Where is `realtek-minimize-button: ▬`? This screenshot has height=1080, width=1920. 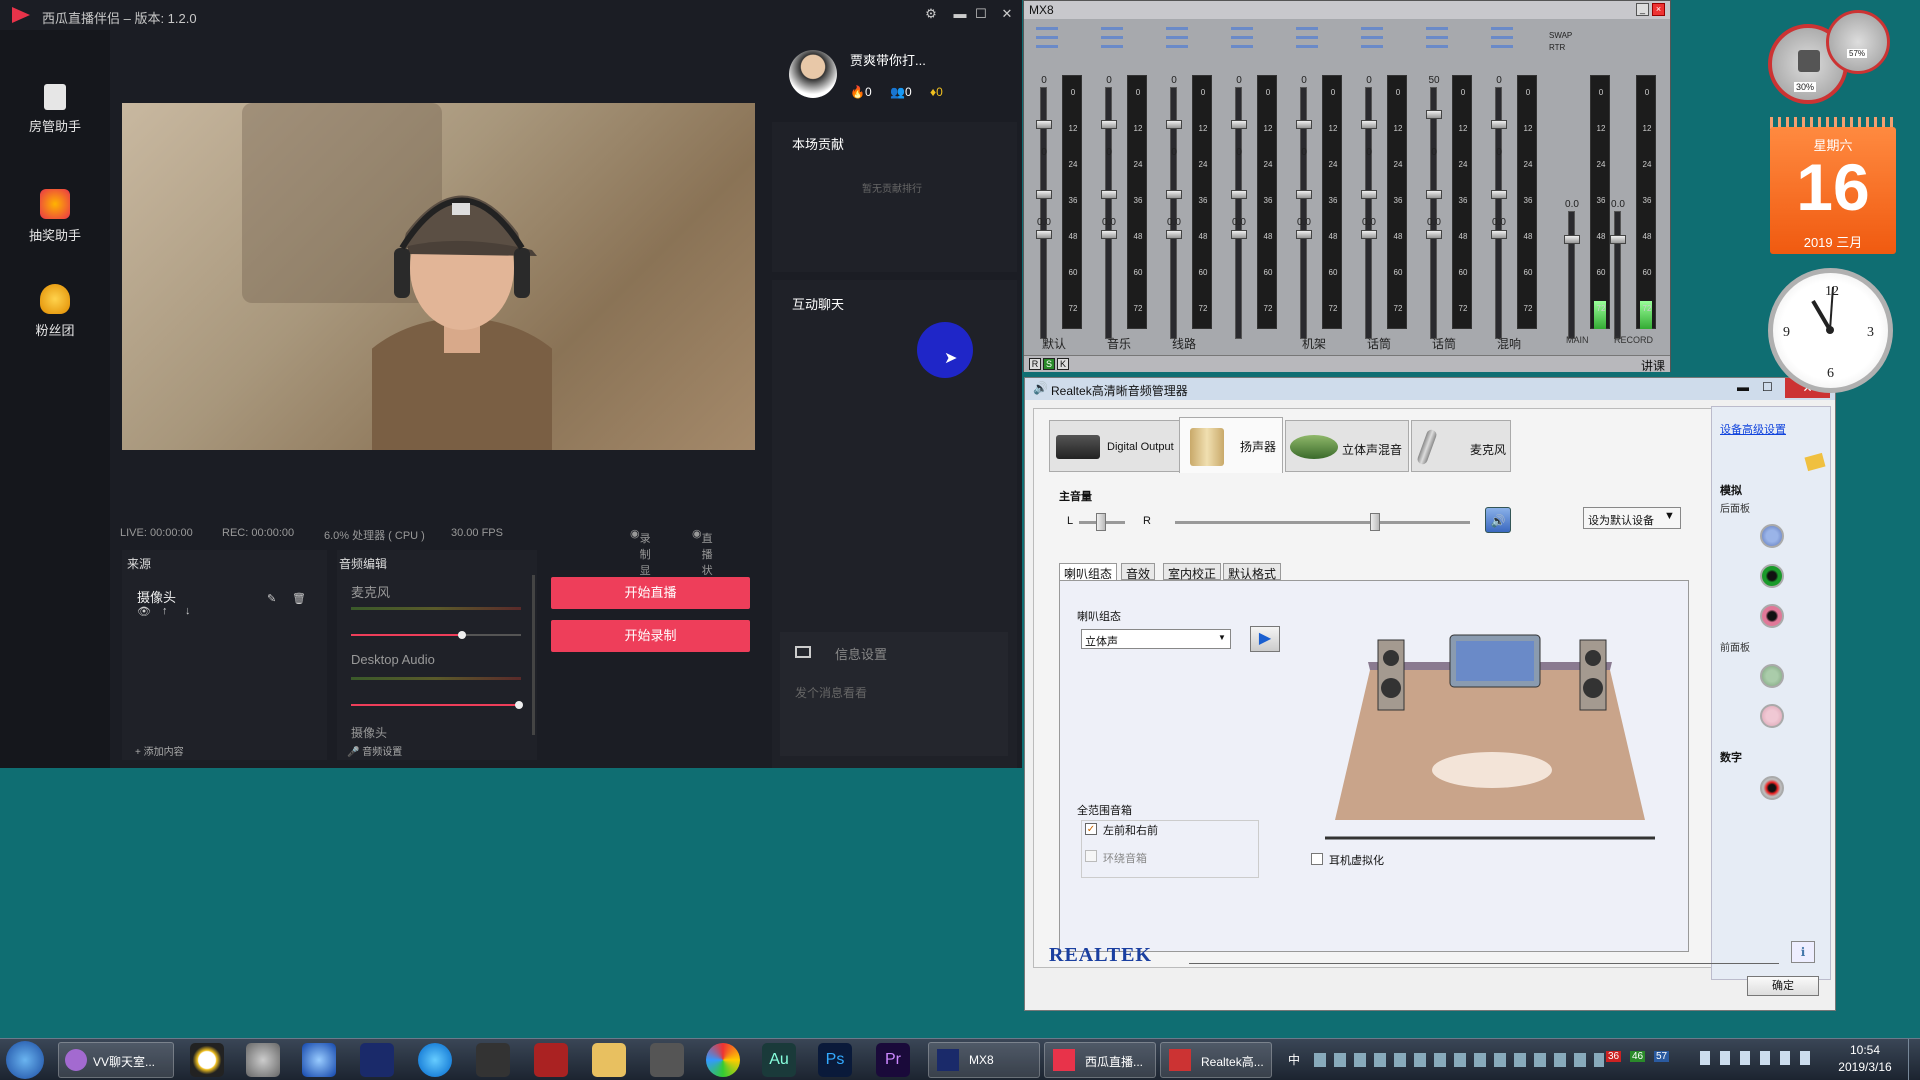 realtek-minimize-button: ▬ is located at coordinates (1743, 387).